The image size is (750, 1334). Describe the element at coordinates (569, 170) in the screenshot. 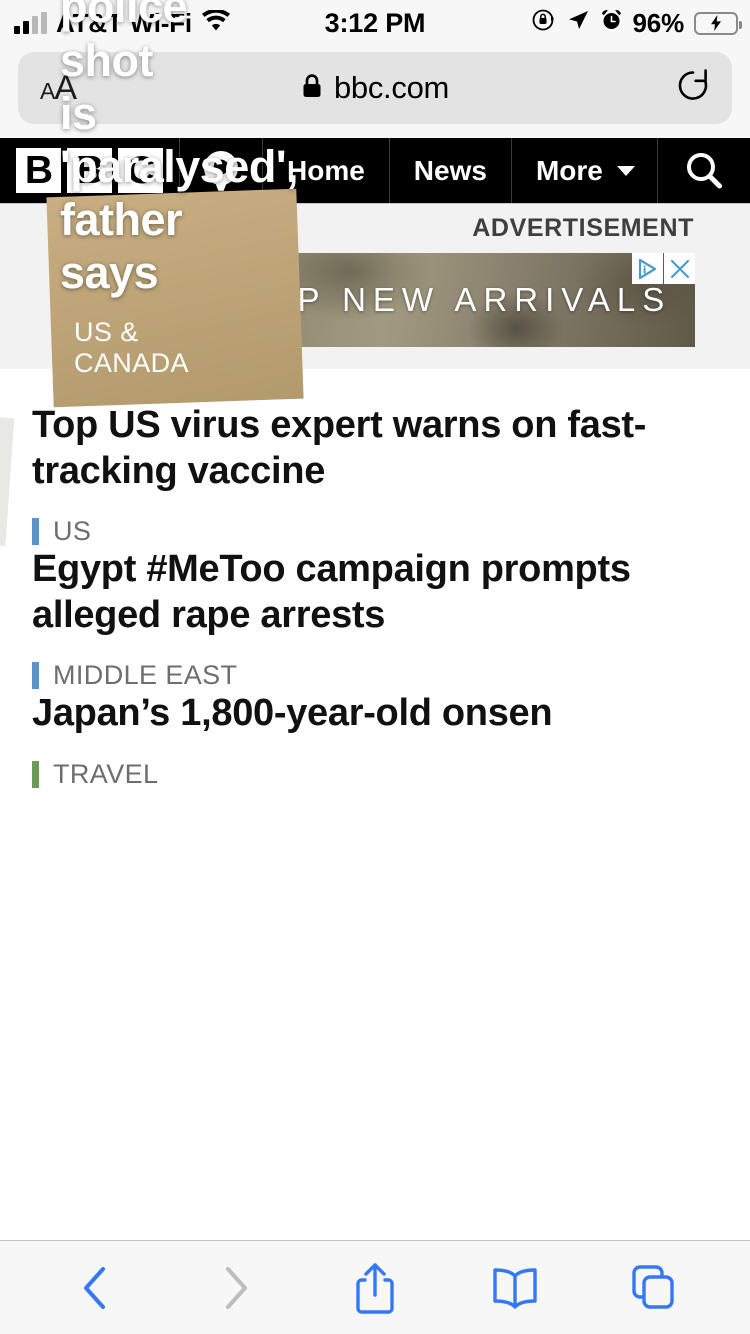

I see `nav-item-more-label: More` at that location.